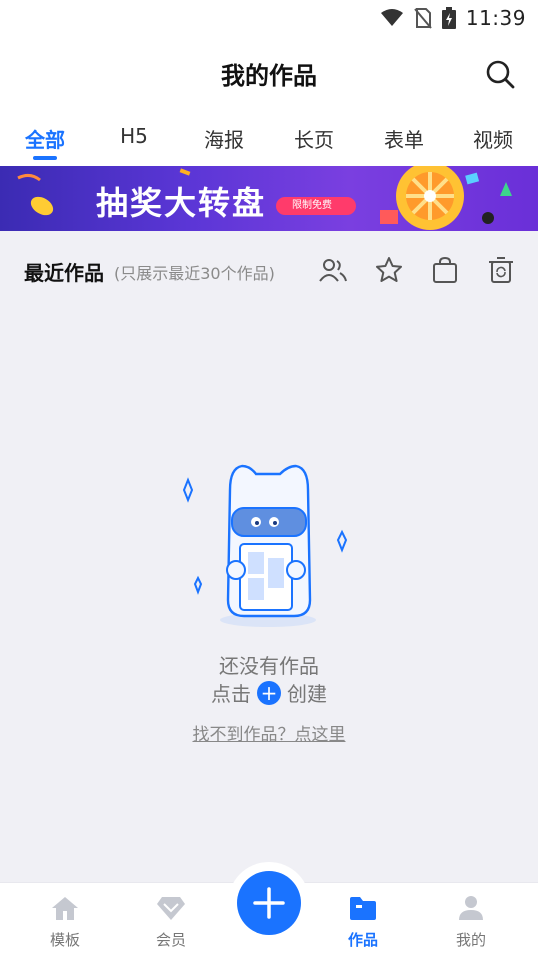 This screenshot has height=957, width=538. I want to click on battery-charging-icon, so click(448, 18).